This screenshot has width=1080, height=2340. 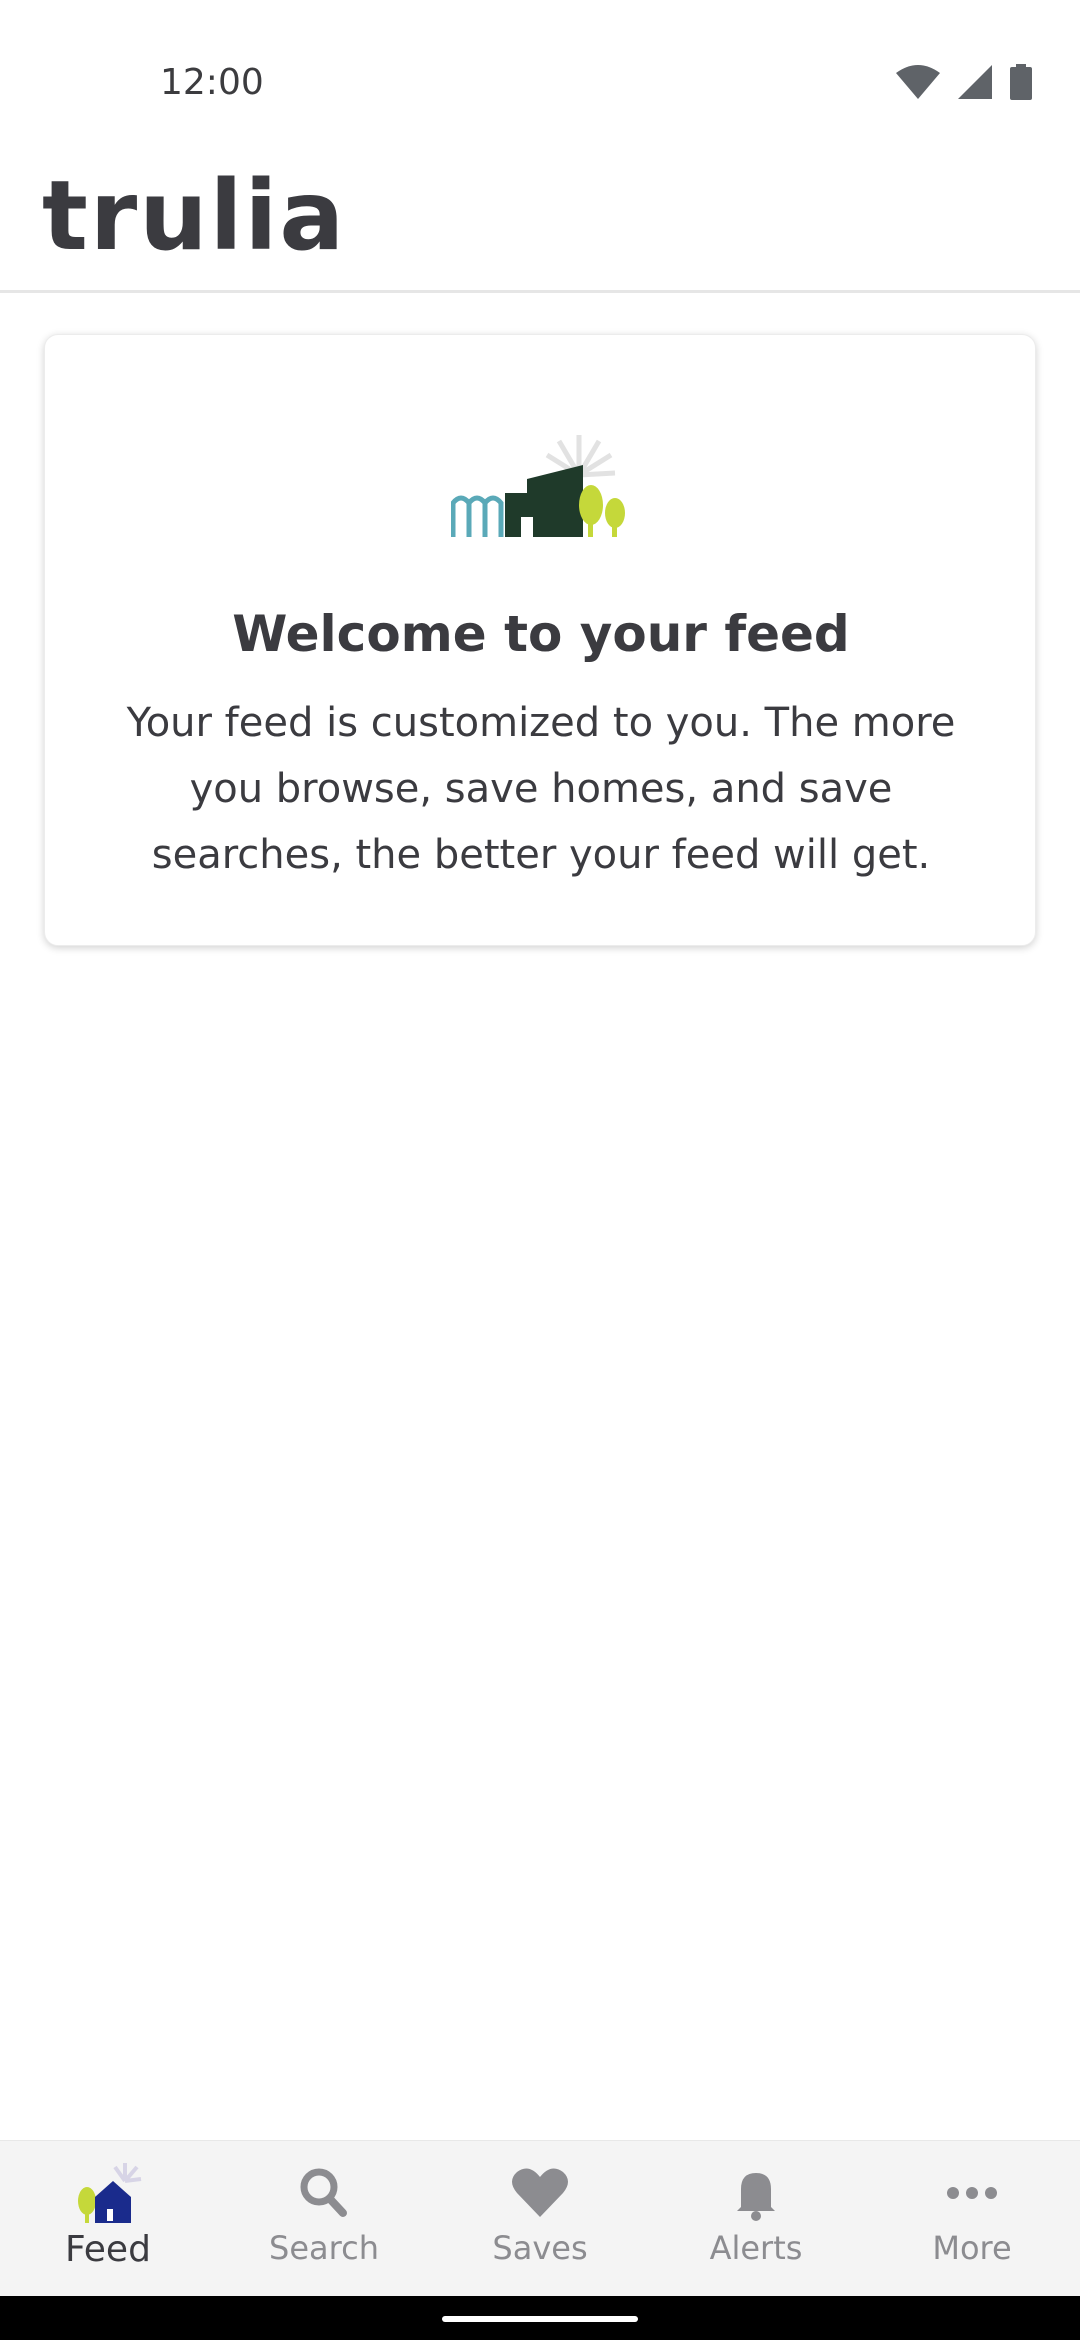 What do you see at coordinates (108, 2249) in the screenshot?
I see `nav-label-feed: Feed` at bounding box center [108, 2249].